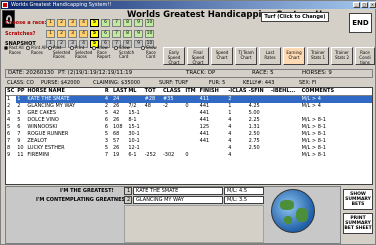 The height and width of the screenshot is (245, 376). Describe the element at coordinates (125, 52) in the screenshot. I see `option-5: Show Scratch Card` at that location.